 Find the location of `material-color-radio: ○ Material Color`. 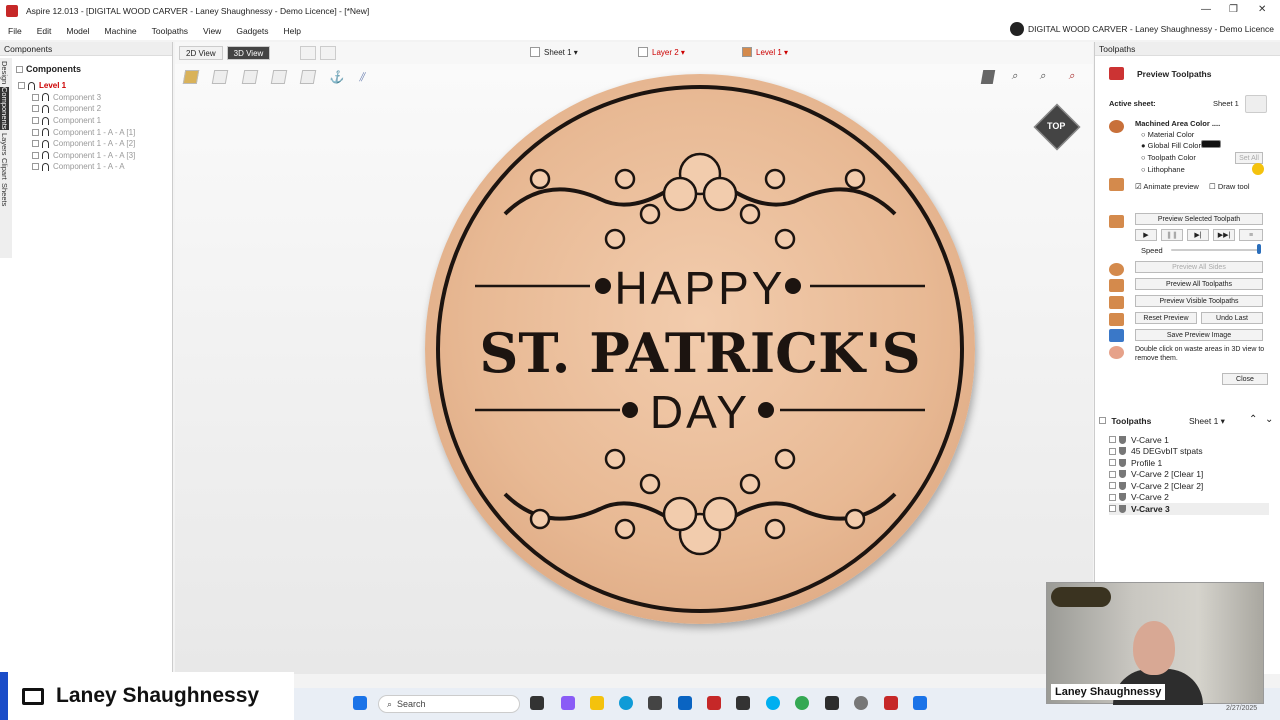

material-color-radio: ○ Material Color is located at coordinates (1167, 134).